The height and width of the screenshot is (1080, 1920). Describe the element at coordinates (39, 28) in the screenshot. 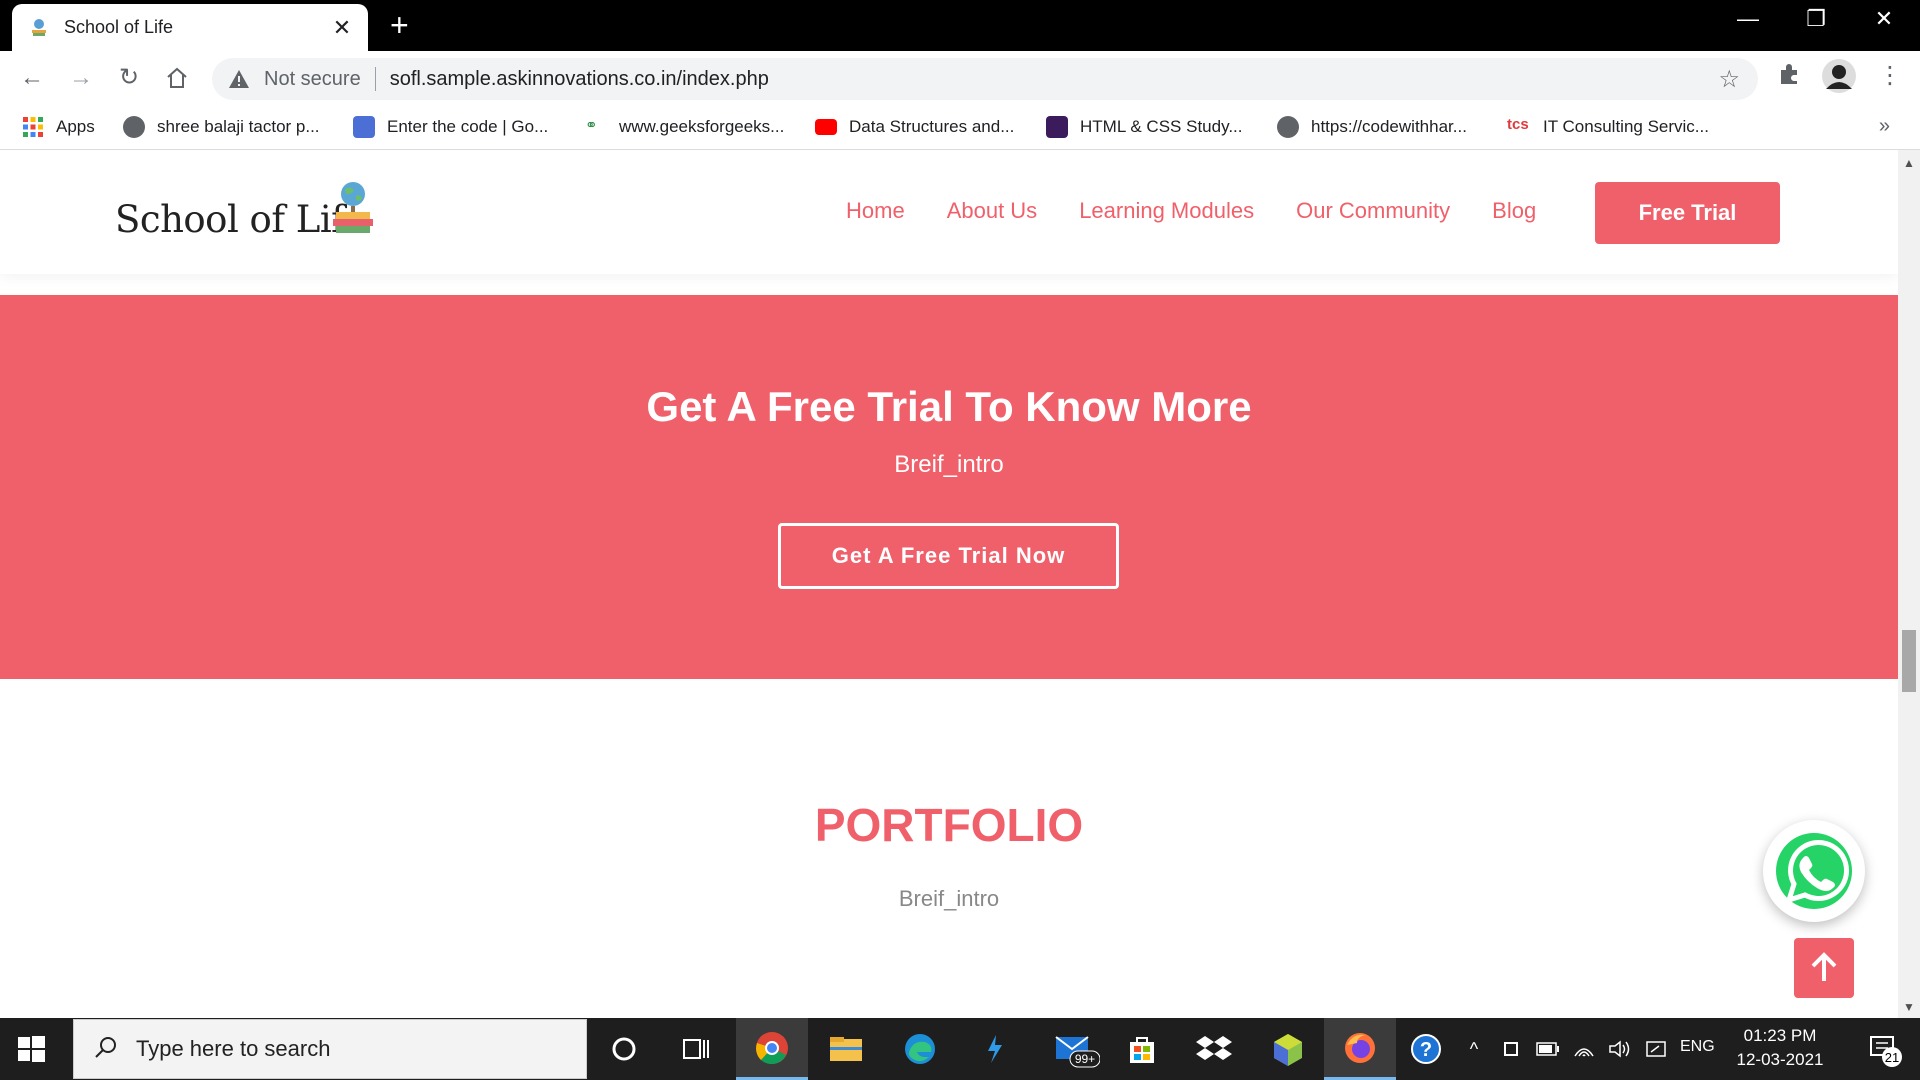

I see `site-favicon-icon` at that location.